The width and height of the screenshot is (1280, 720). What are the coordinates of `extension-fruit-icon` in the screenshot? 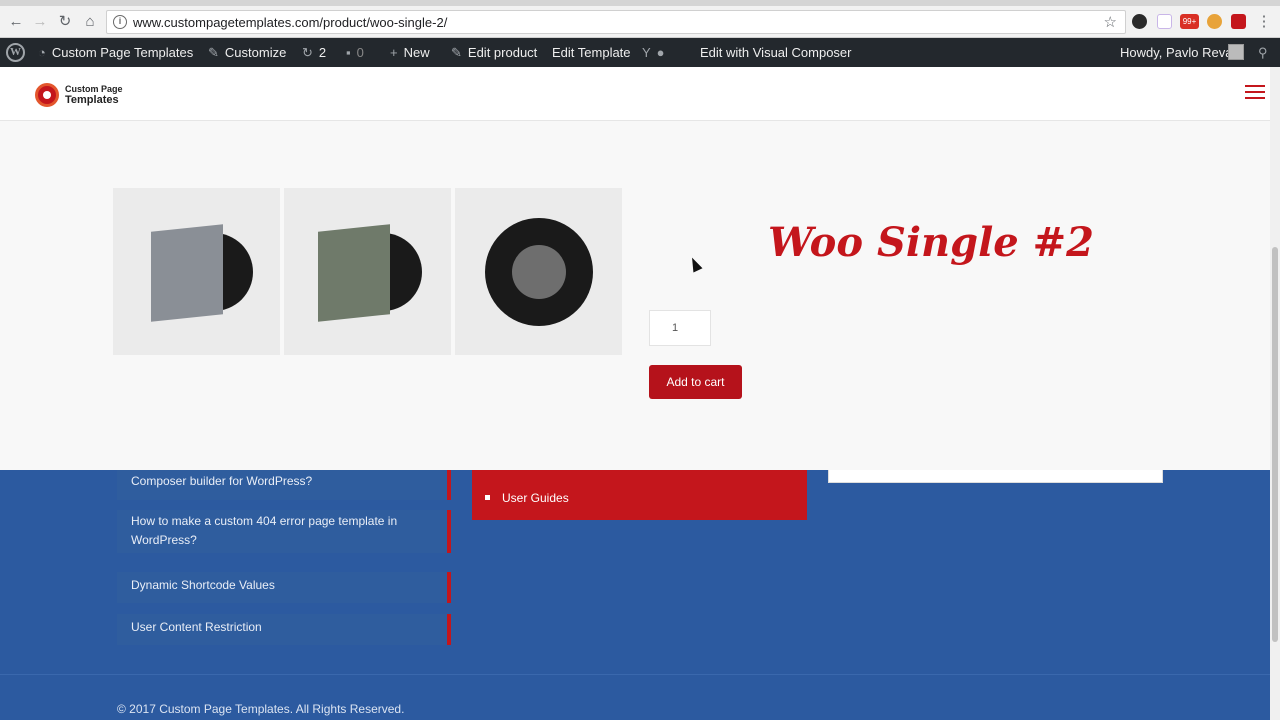 It's located at (1214, 21).